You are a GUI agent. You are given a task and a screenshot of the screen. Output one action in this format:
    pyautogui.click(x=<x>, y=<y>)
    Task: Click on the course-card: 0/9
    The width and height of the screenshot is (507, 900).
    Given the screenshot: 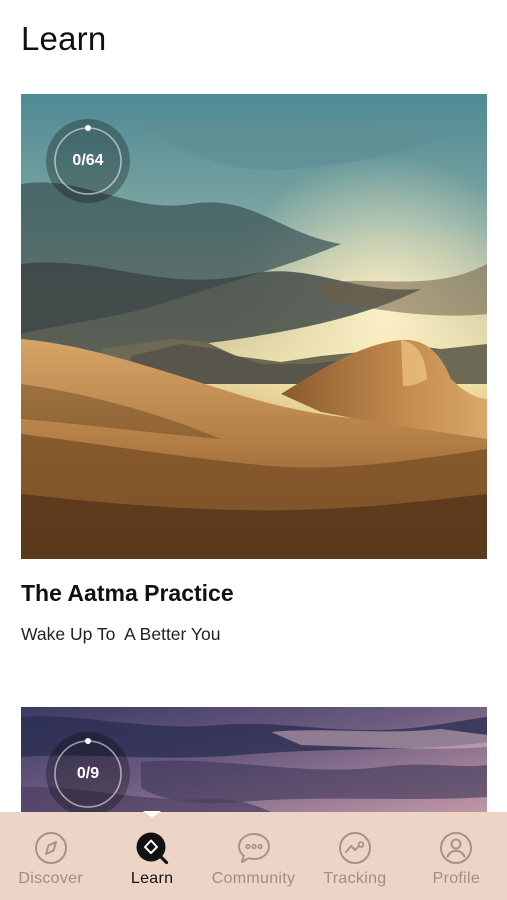 What is the action you would take?
    pyautogui.click(x=254, y=762)
    